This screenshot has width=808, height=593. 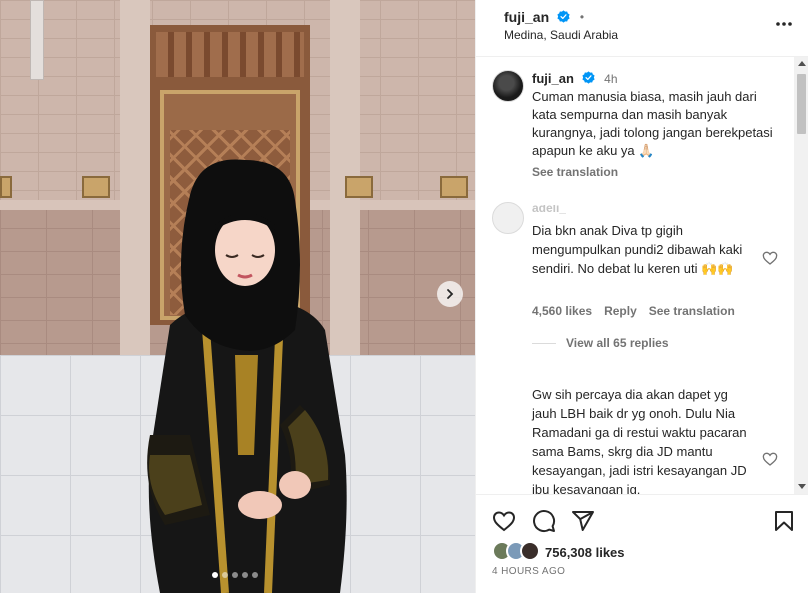 I want to click on like-heart-icon, so click(x=504, y=521).